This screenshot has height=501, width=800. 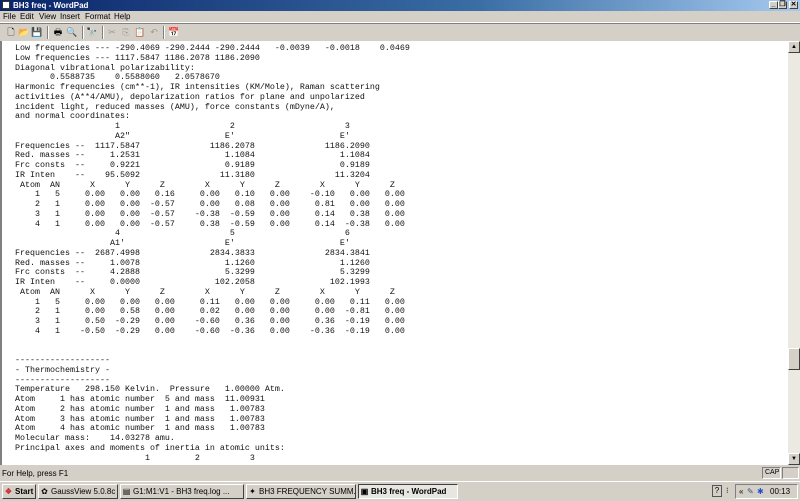 What do you see at coordinates (97, 16) in the screenshot?
I see `menu-format: Format` at bounding box center [97, 16].